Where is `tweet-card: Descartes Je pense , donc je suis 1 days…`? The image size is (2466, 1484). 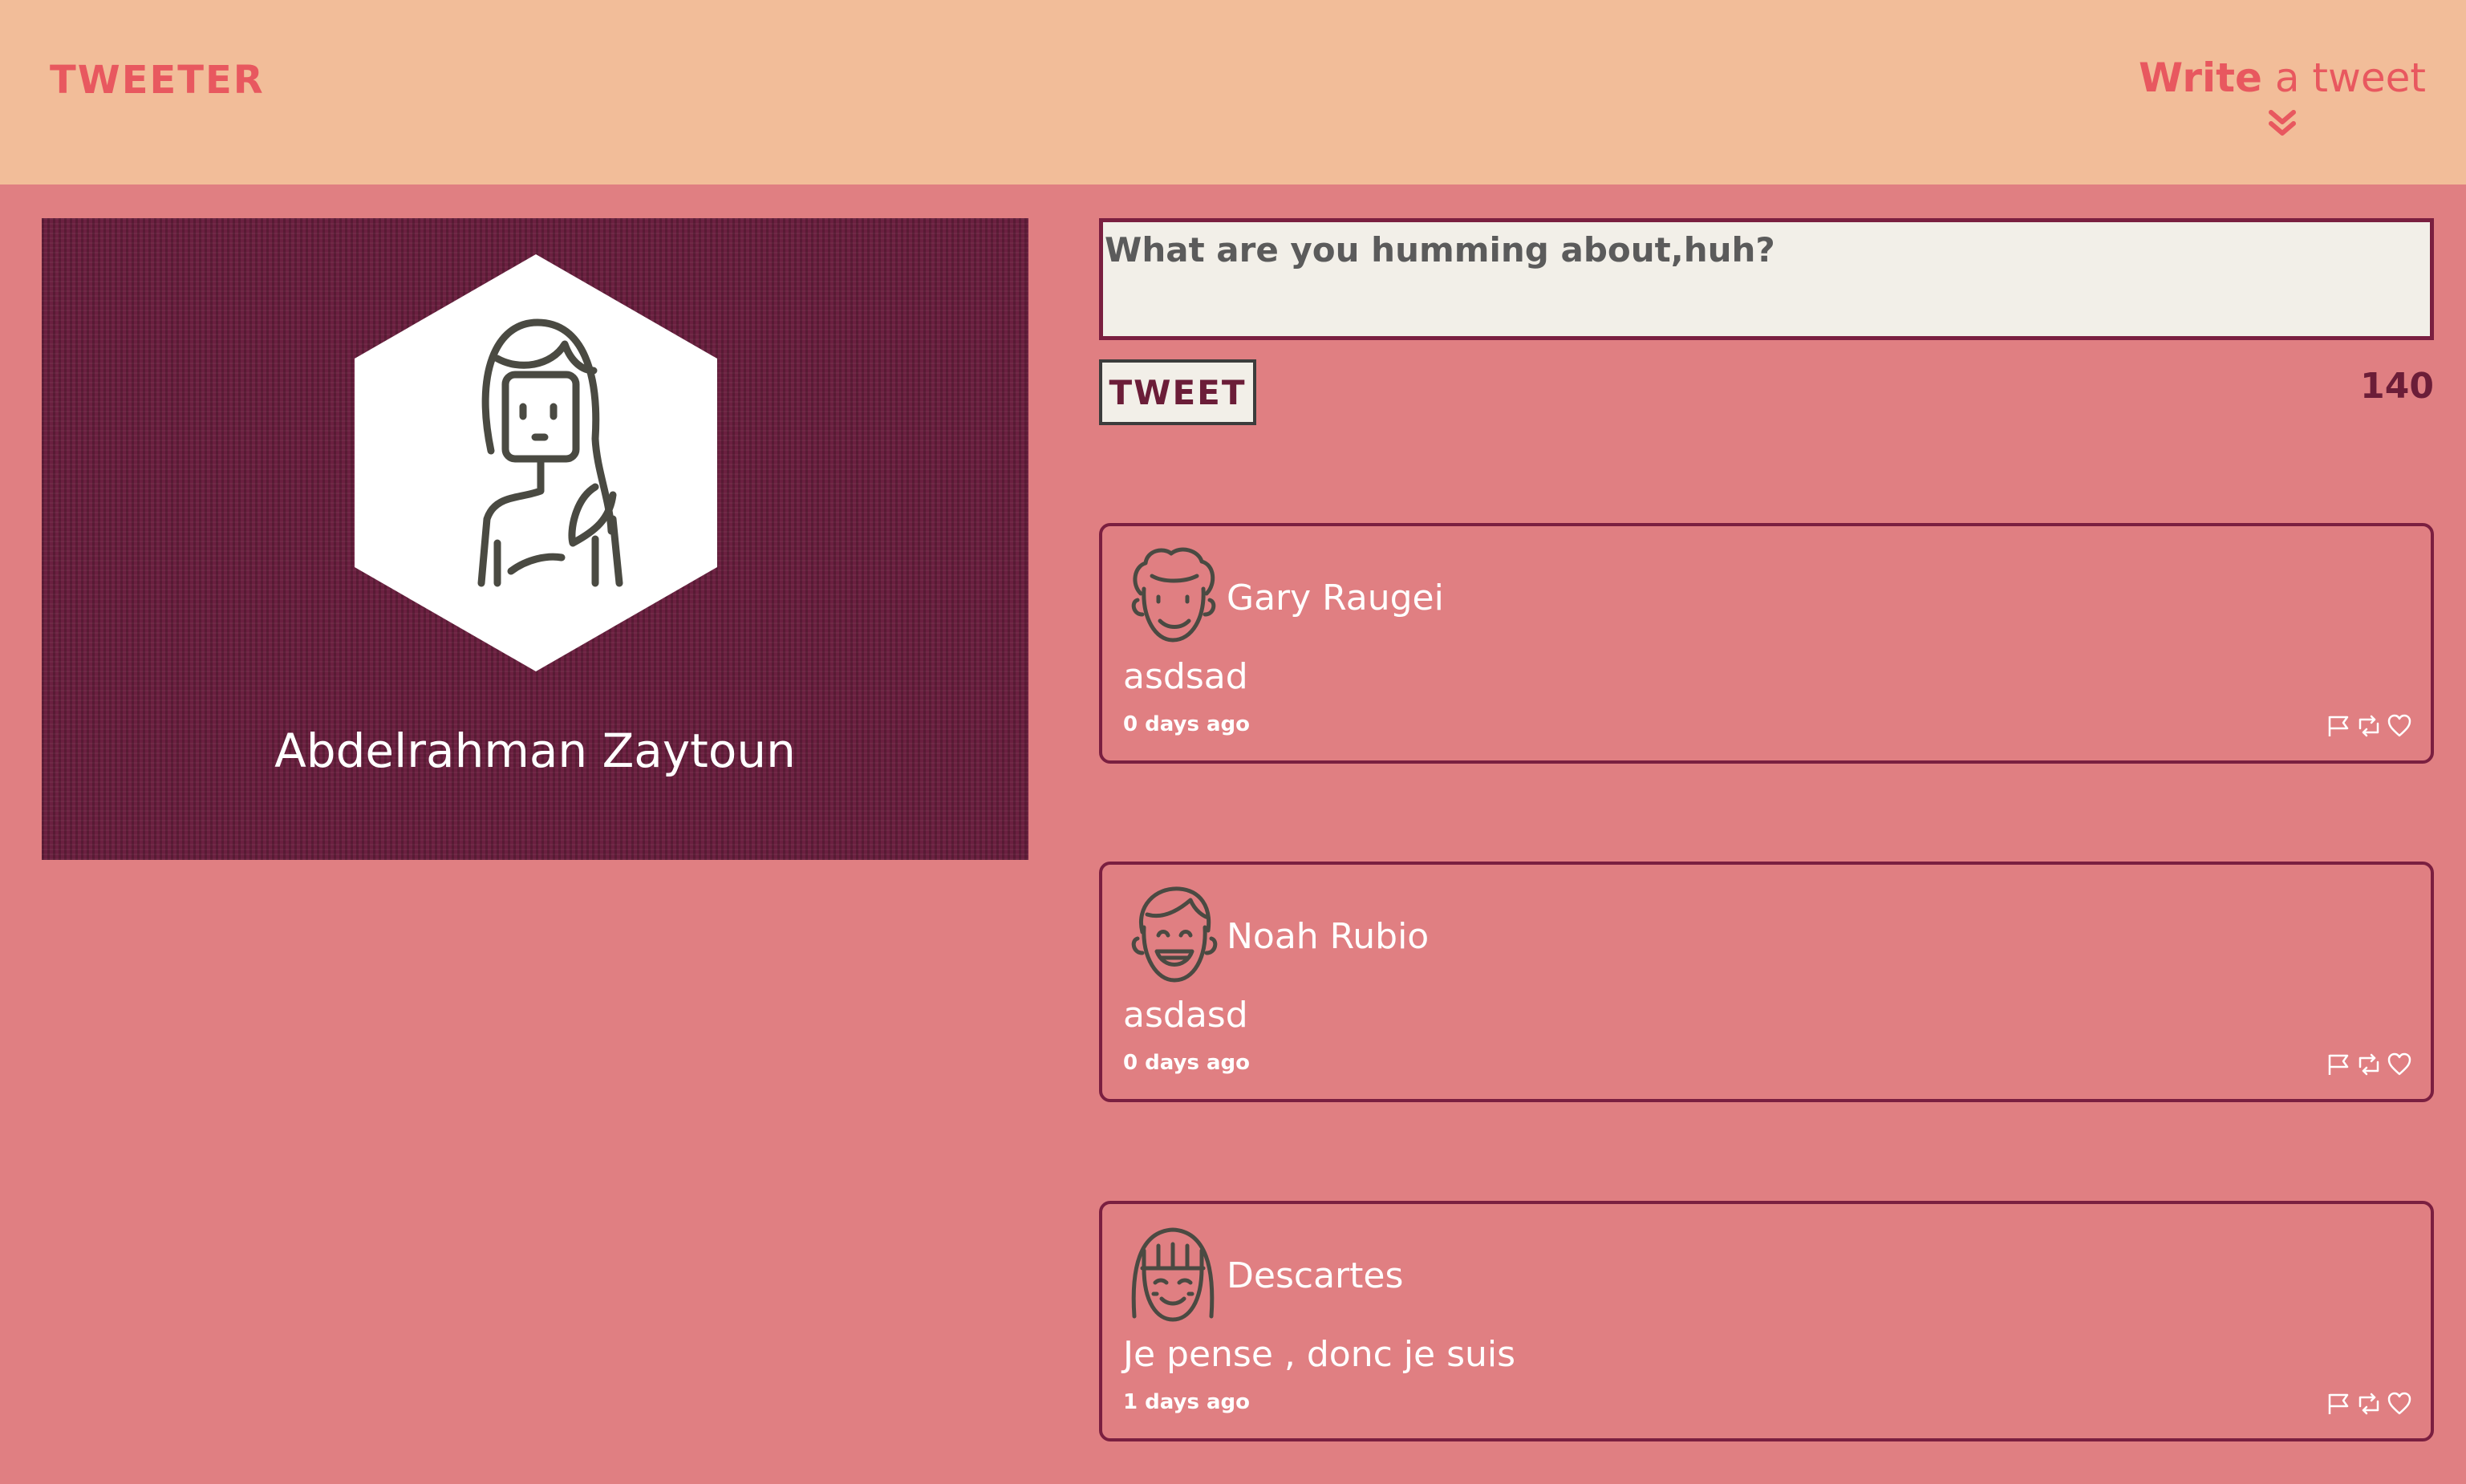
tweet-card: Descartes Je pense , donc je suis 1 days… is located at coordinates (1766, 1321).